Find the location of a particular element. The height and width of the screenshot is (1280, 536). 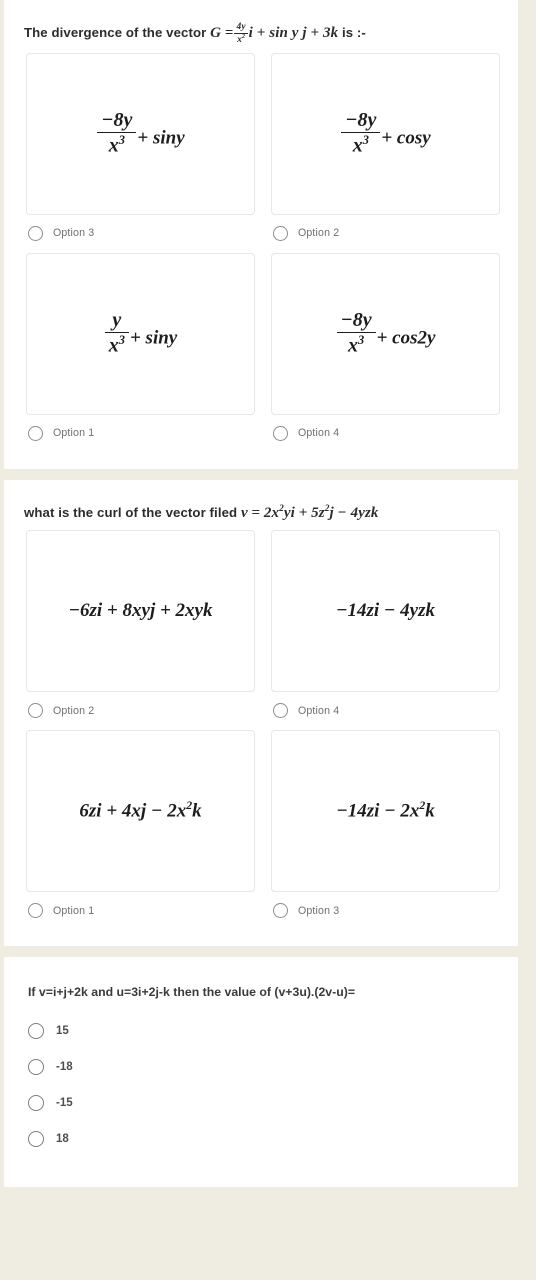

question-2-prompt-lead: what is the curl of the vector filed is located at coordinates (131, 512).